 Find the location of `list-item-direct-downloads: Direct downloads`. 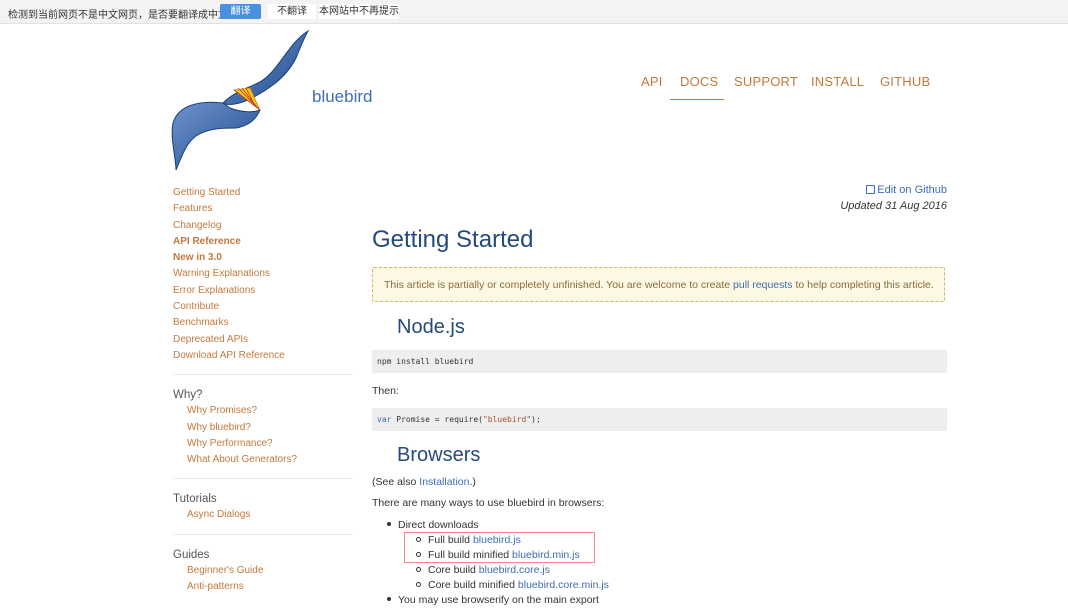

list-item-direct-downloads: Direct downloads is located at coordinates (433, 525).